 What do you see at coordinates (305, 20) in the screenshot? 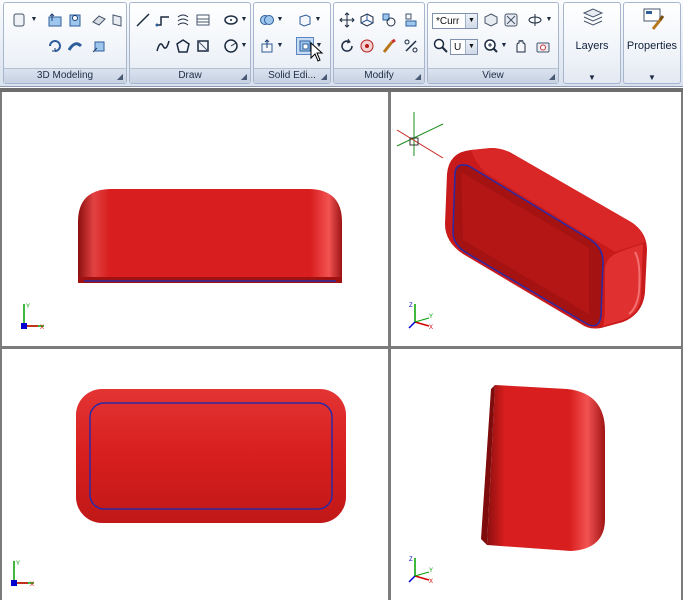
I see `extract-edges-icon` at bounding box center [305, 20].